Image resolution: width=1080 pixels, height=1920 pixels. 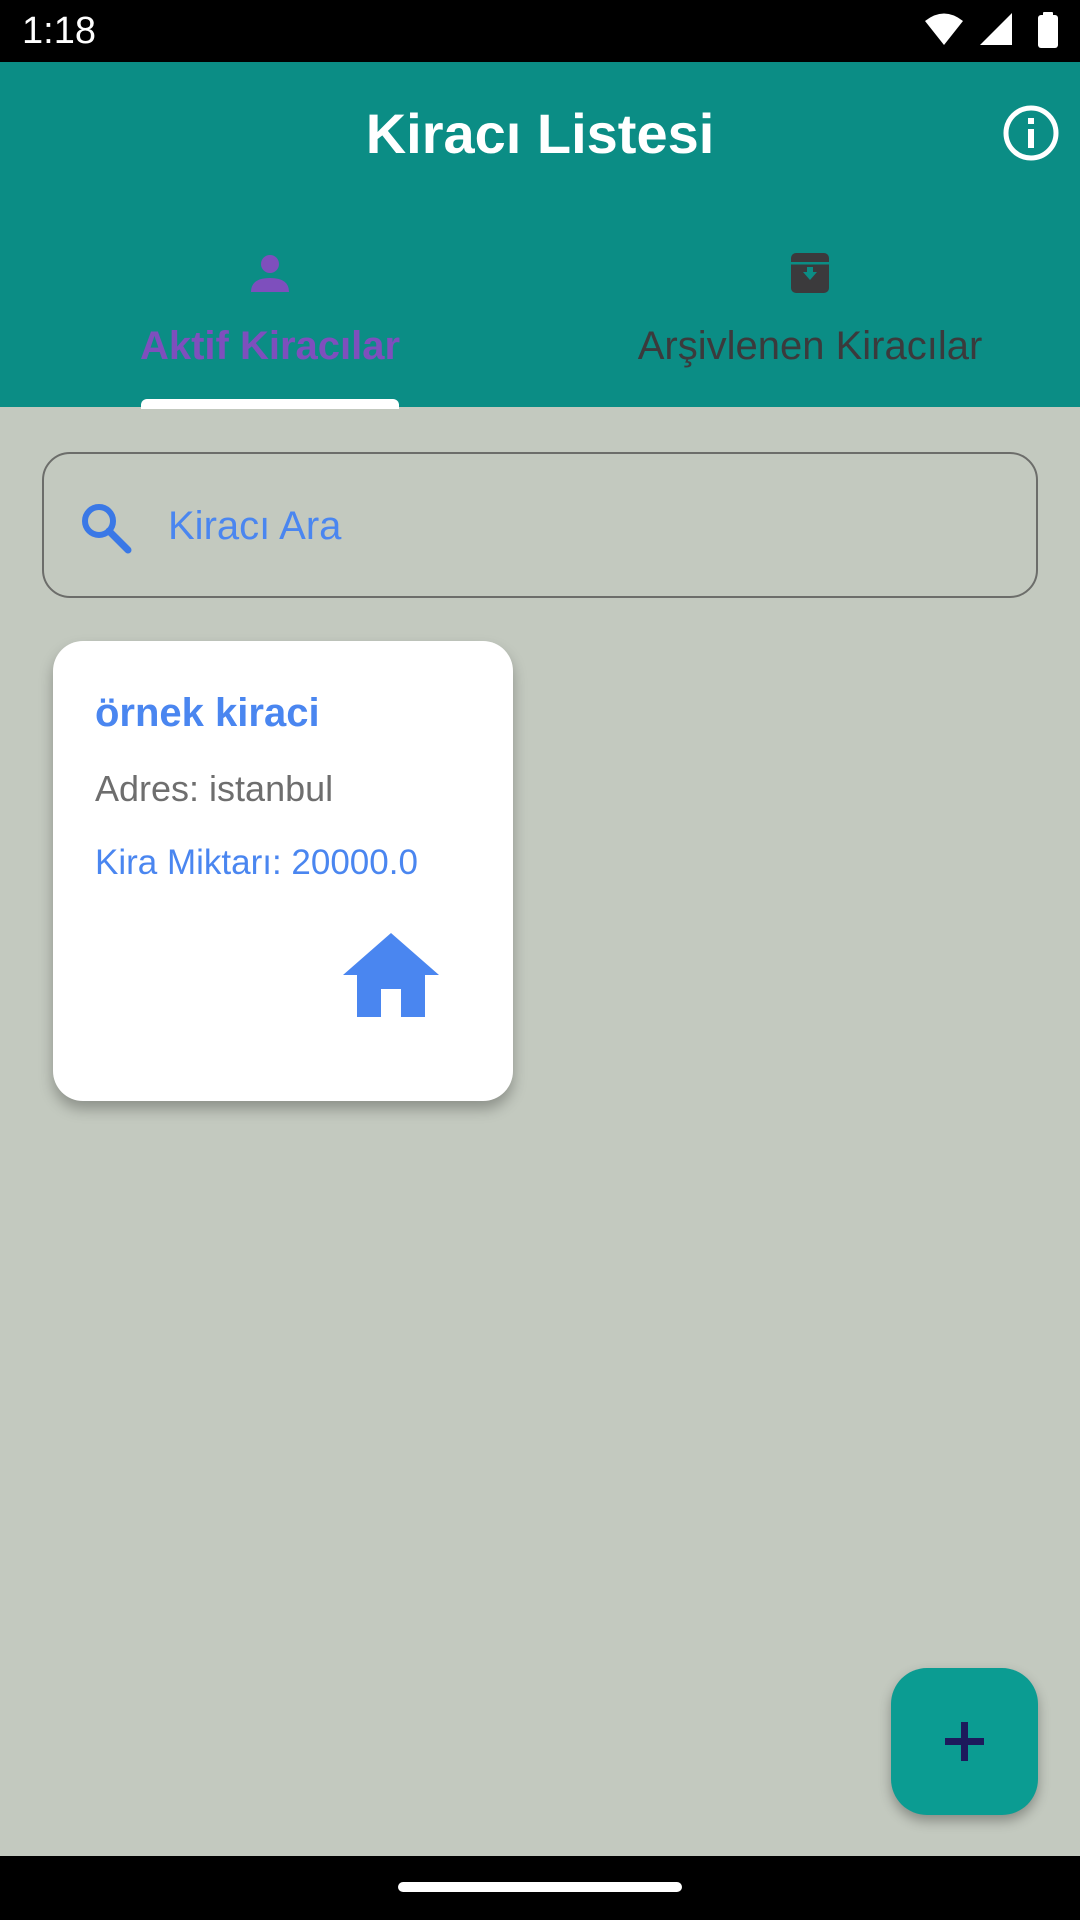 I want to click on add-icon, so click(x=964, y=1741).